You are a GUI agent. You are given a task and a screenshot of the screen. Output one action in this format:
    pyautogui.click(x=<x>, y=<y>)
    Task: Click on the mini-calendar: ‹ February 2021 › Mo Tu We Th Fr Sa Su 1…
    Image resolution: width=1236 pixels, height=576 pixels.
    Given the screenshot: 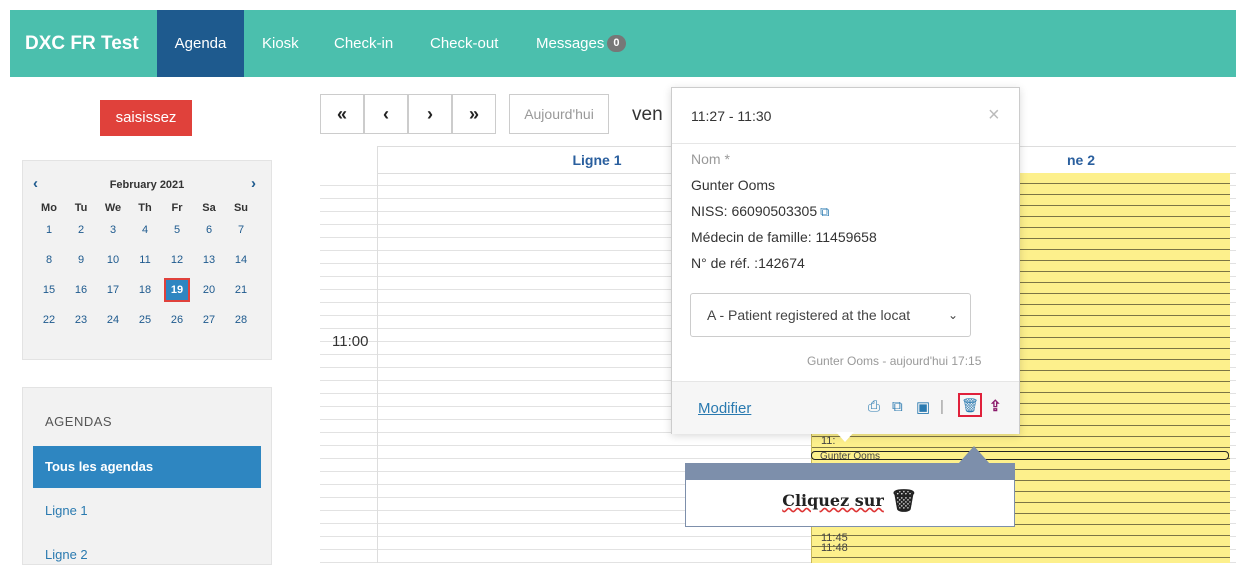 What is the action you would take?
    pyautogui.click(x=147, y=260)
    